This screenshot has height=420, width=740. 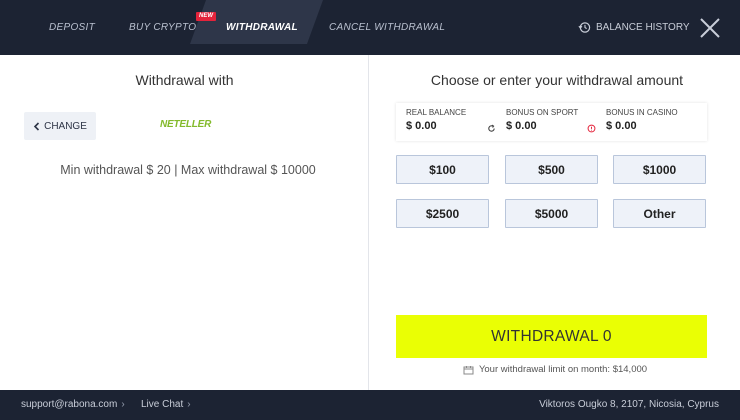 What do you see at coordinates (551, 169) in the screenshot?
I see `amount-option-500: $500` at bounding box center [551, 169].